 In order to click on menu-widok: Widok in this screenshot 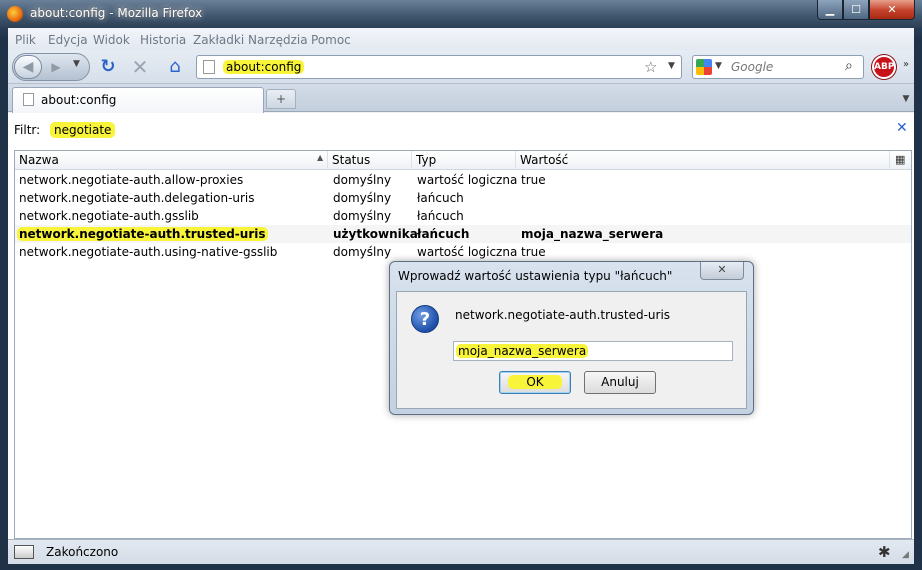, I will do `click(111, 40)`.